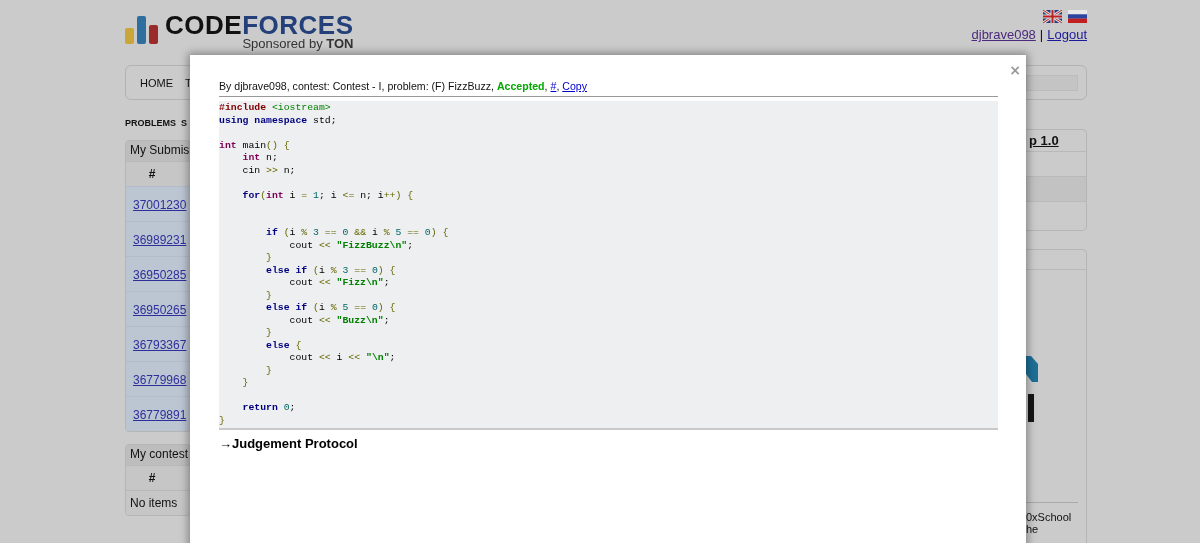 The height and width of the screenshot is (543, 1200). Describe the element at coordinates (1032, 389) in the screenshot. I see `logo-fragment-icon` at that location.